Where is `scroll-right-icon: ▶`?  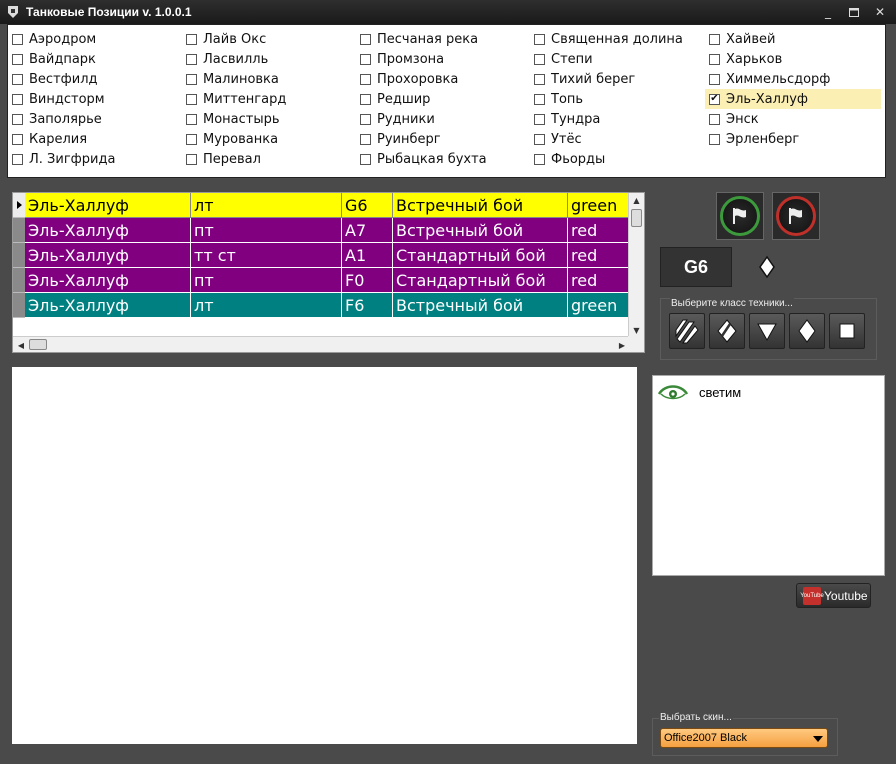 scroll-right-icon: ▶ is located at coordinates (622, 345).